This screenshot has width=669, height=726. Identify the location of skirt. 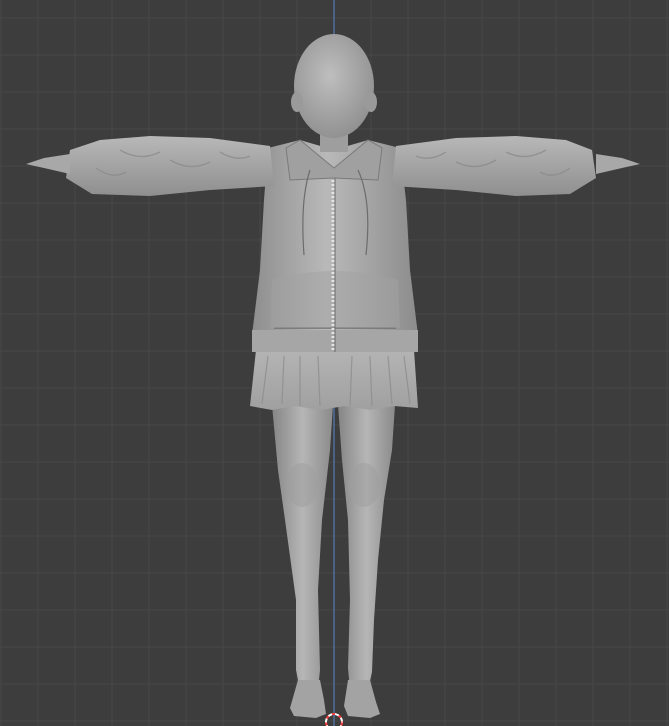
(334, 380).